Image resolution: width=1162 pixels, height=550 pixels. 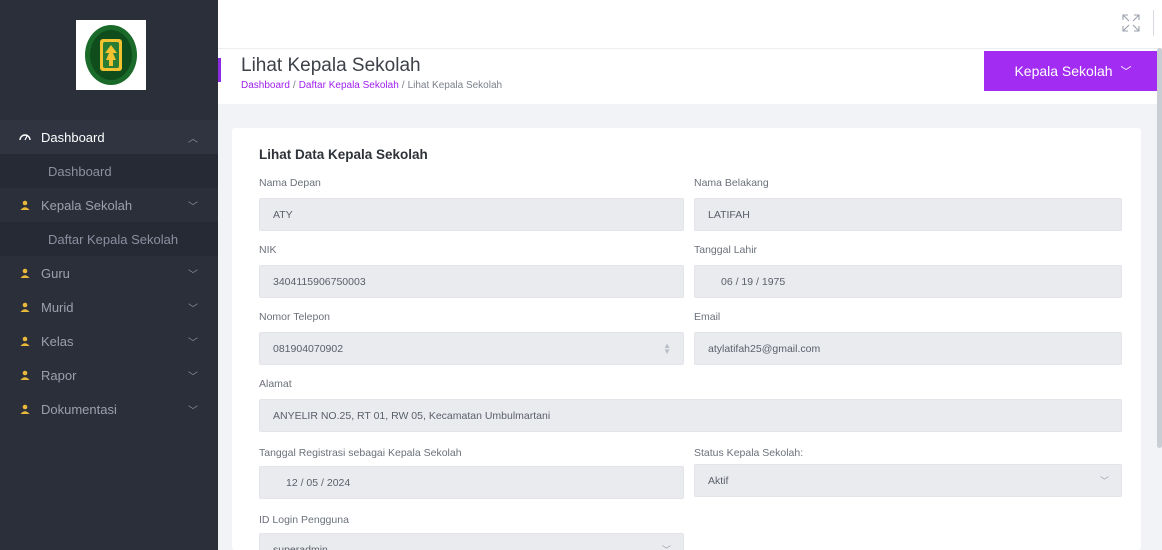 What do you see at coordinates (57, 307) in the screenshot?
I see `sidebar-item-label: Murid` at bounding box center [57, 307].